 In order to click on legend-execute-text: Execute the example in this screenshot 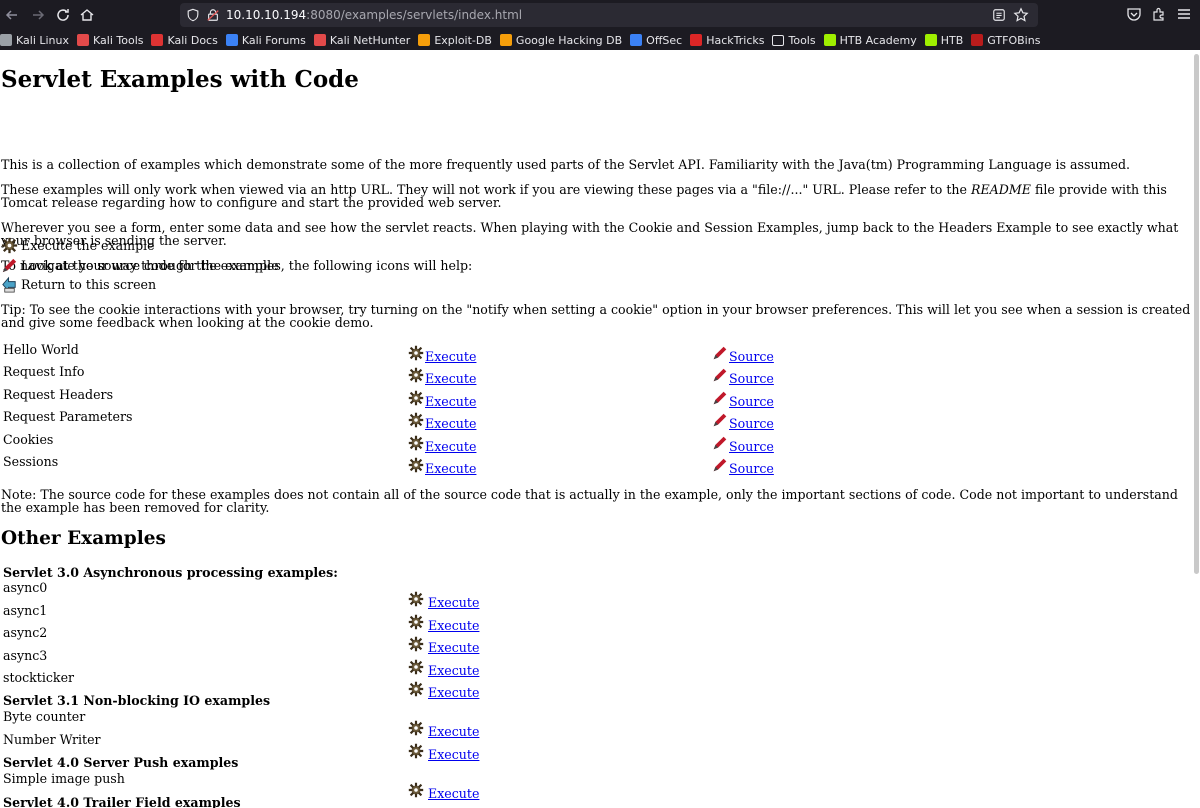, I will do `click(88, 245)`.